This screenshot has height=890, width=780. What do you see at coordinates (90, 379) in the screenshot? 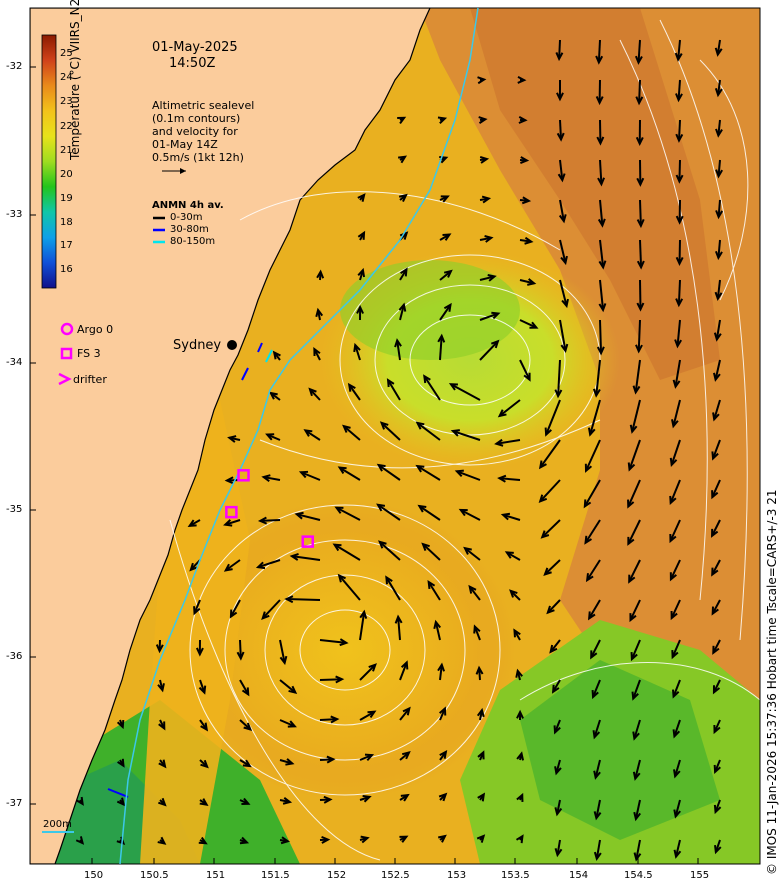
I see `drifter-legend-label: drifter` at bounding box center [90, 379].